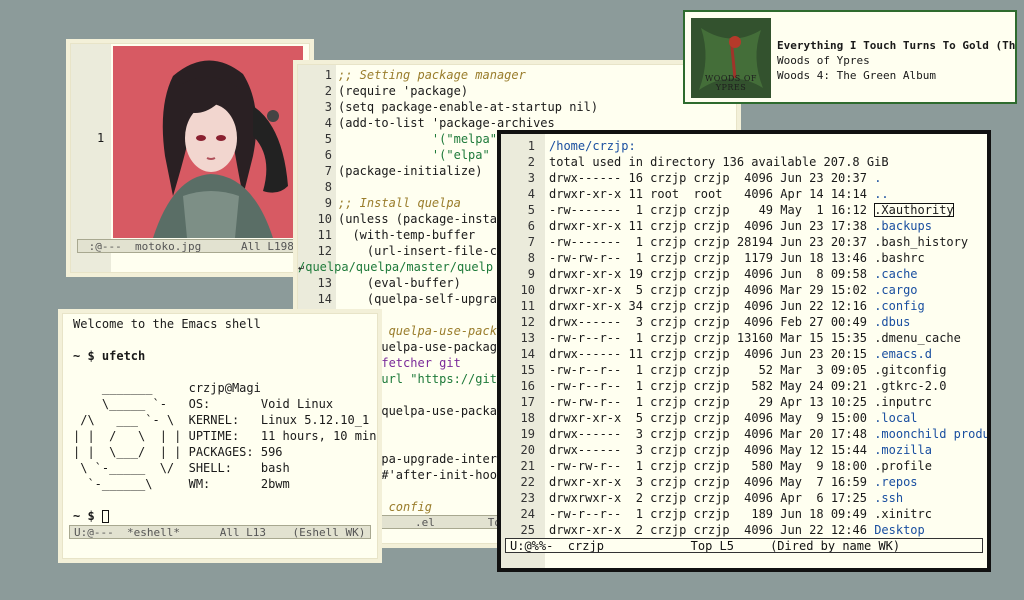 The height and width of the screenshot is (600, 1024). What do you see at coordinates (328, 155) in the screenshot?
I see `line-number: 6` at bounding box center [328, 155].